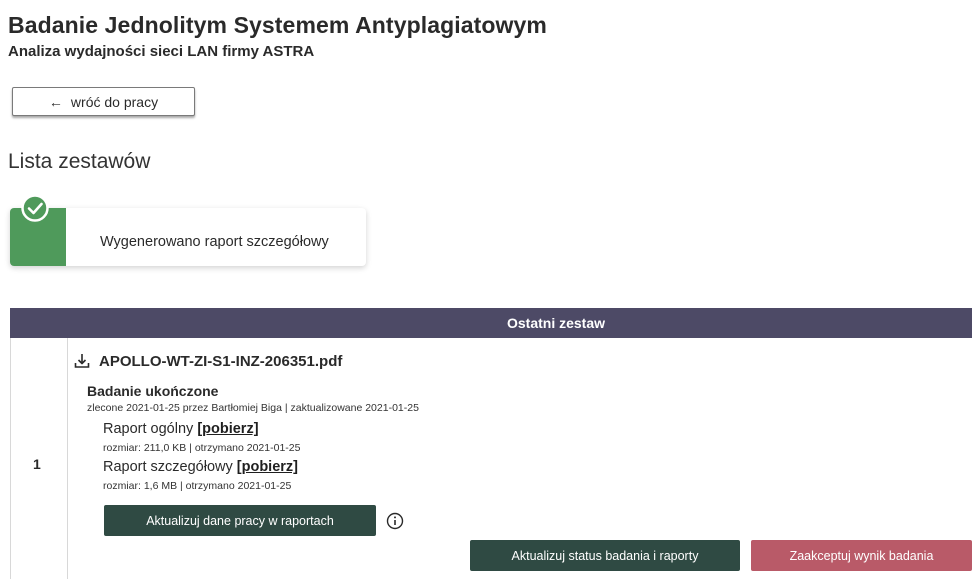 This screenshot has height=579, width=972. I want to click on row-number: 1, so click(37, 464).